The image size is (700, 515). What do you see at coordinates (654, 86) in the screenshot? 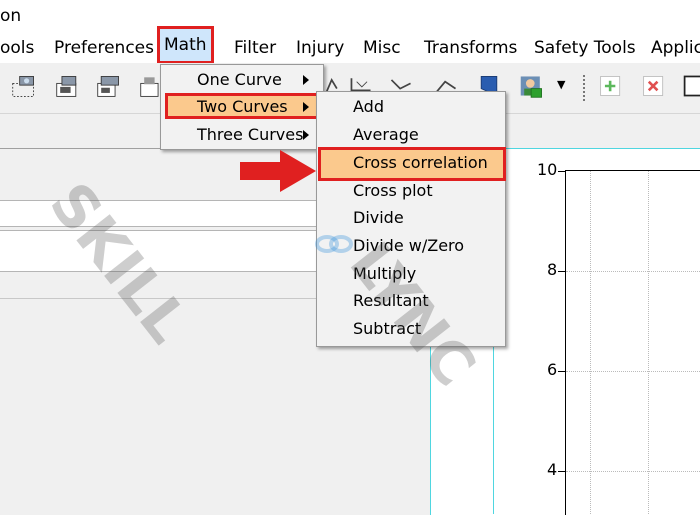
I see `delete-window-icon` at bounding box center [654, 86].